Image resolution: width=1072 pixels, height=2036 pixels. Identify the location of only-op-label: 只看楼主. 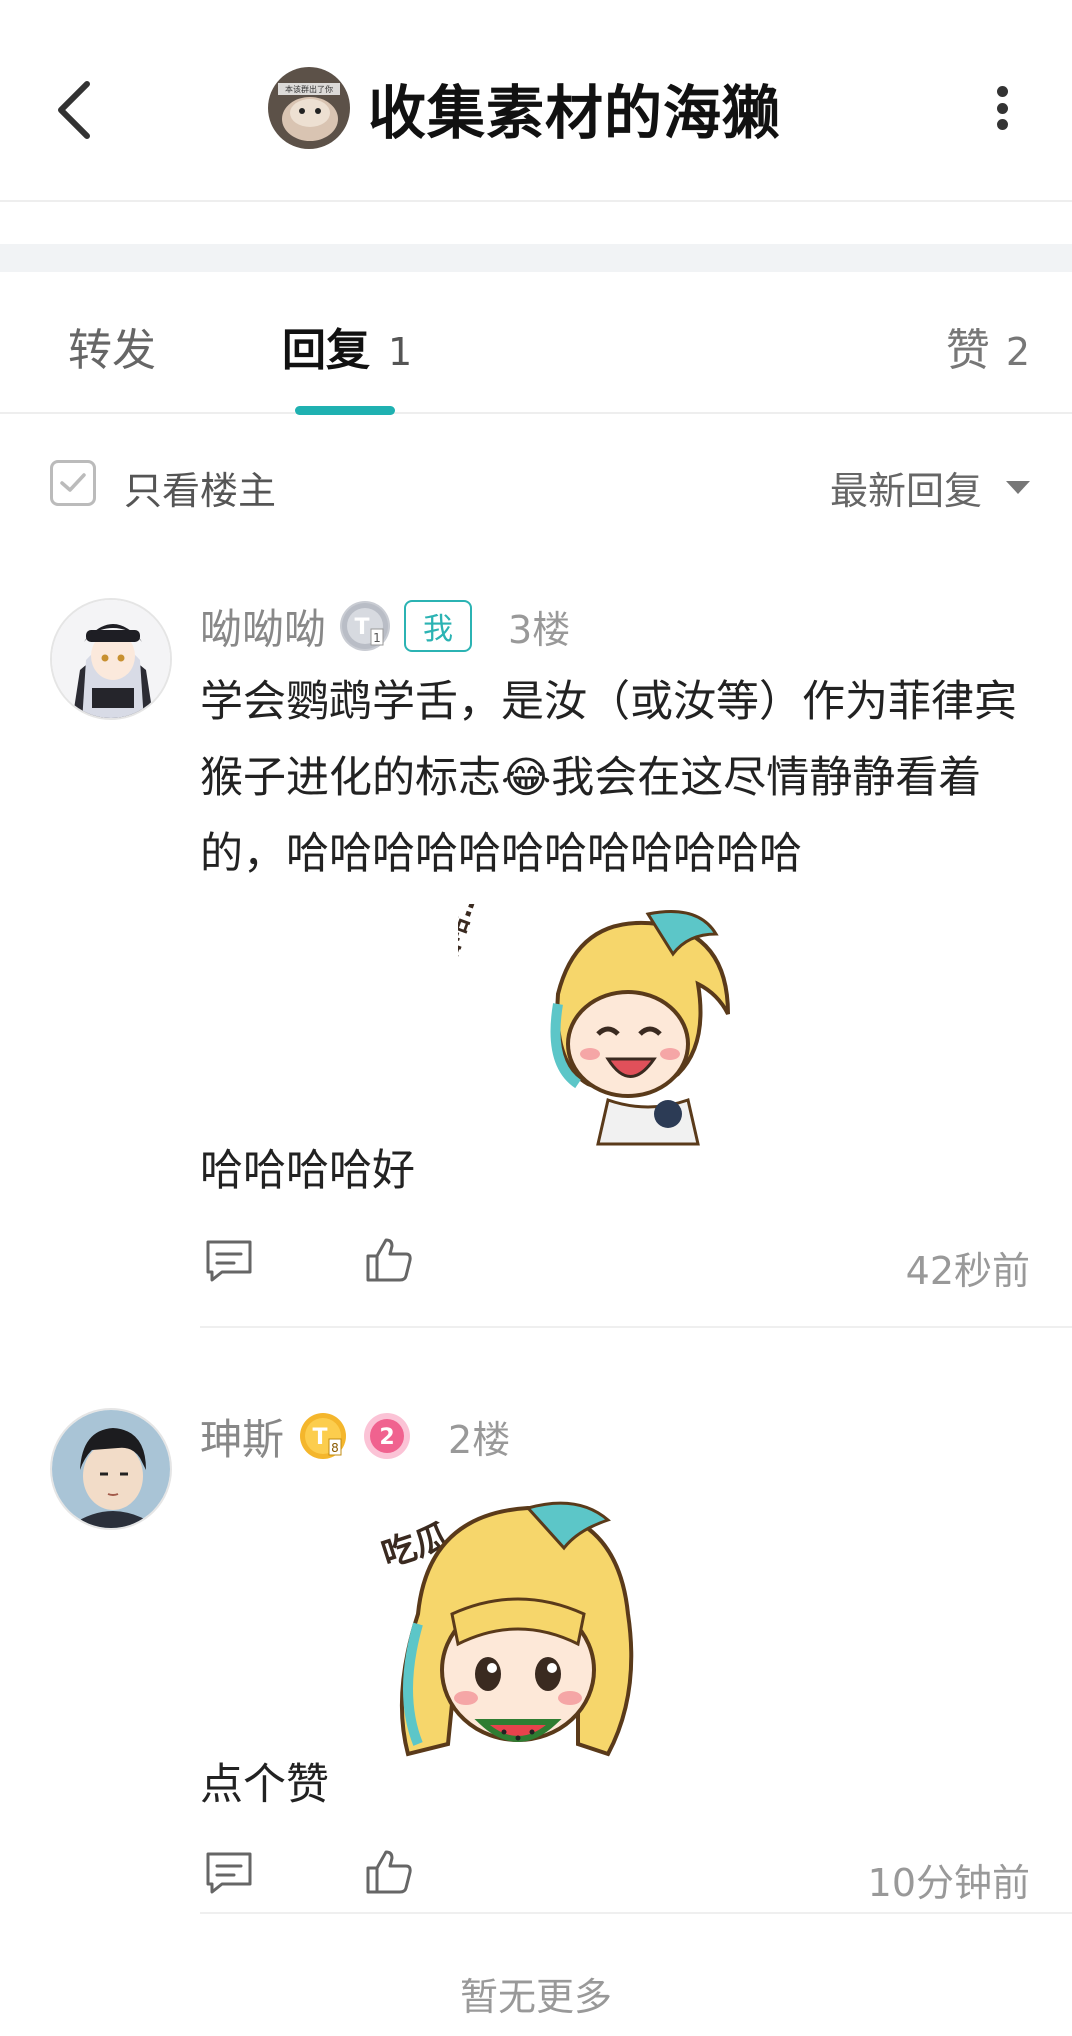
(200, 487).